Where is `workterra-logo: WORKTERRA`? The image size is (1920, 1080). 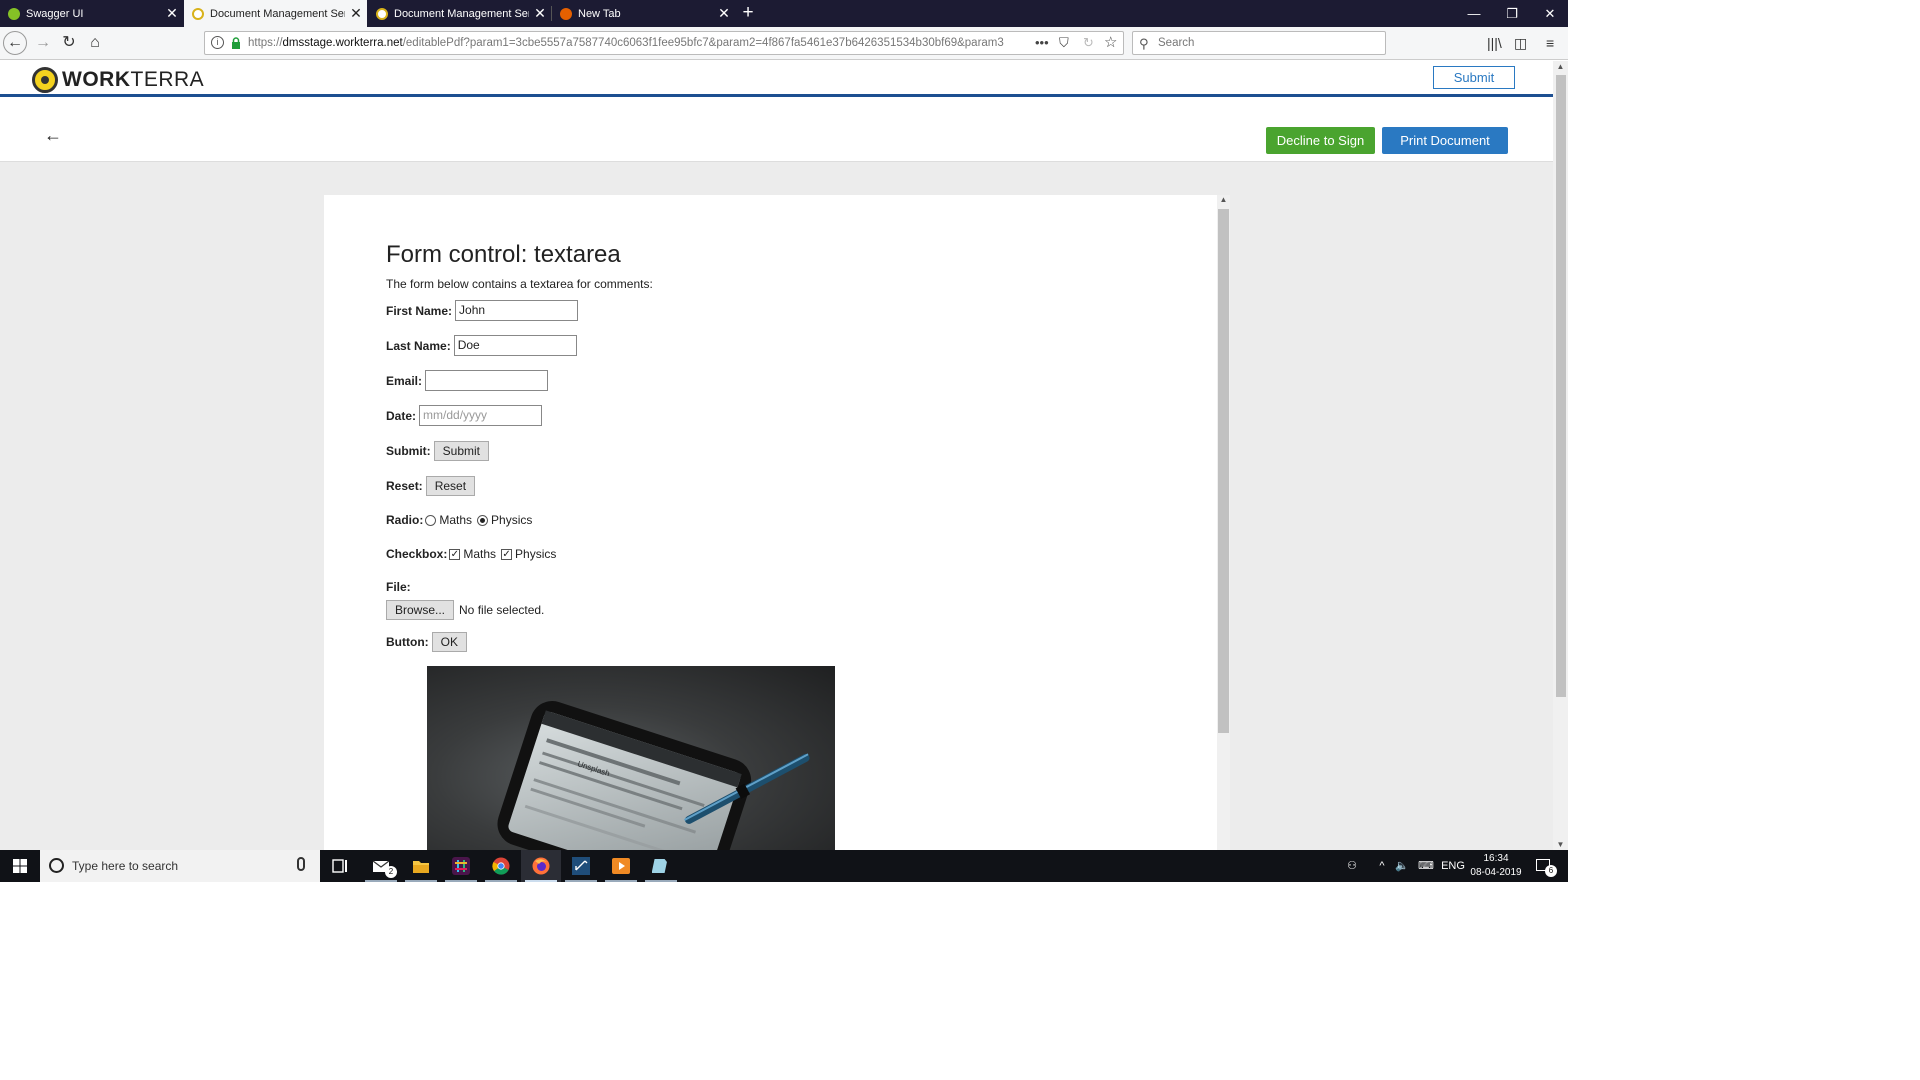 workterra-logo: WORKTERRA is located at coordinates (118, 80).